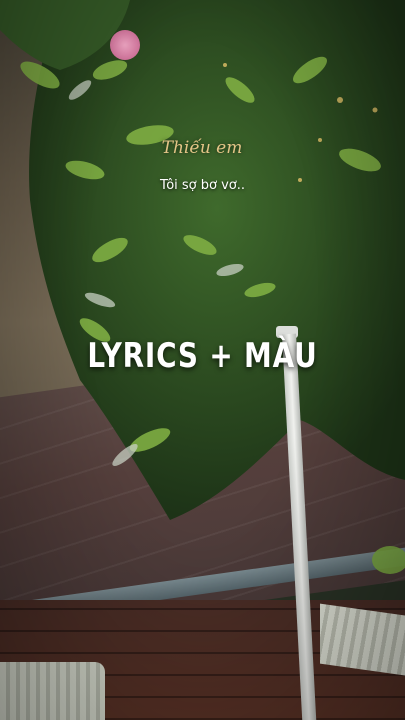 This screenshot has width=405, height=720. What do you see at coordinates (202, 356) in the screenshot?
I see `headline-caption: LYRICS + MÀU` at bounding box center [202, 356].